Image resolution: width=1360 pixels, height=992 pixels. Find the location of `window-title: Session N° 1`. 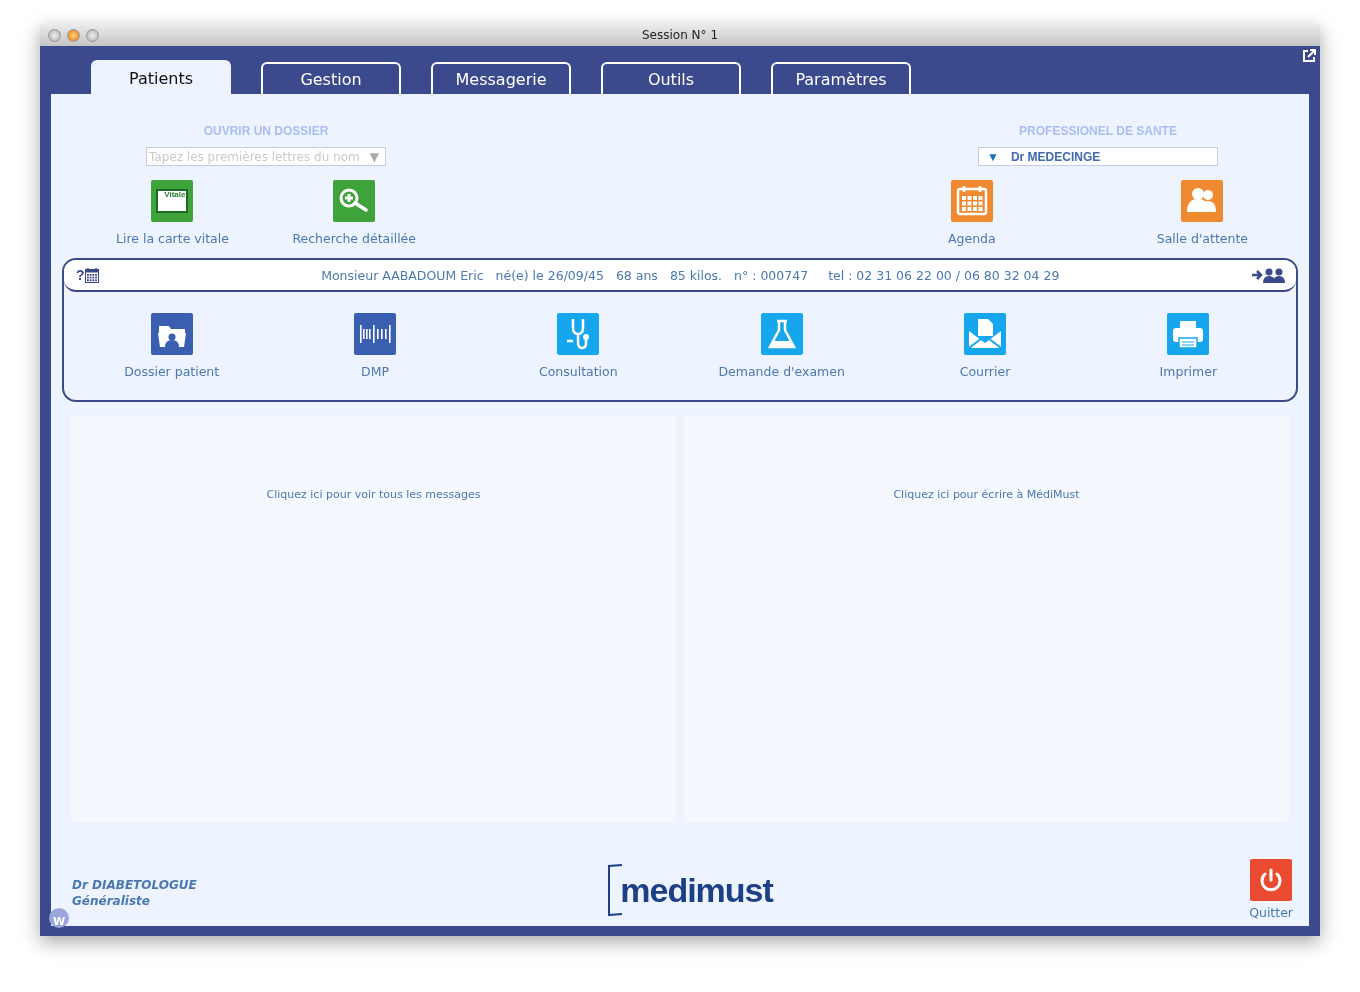

window-title: Session N° 1 is located at coordinates (680, 35).